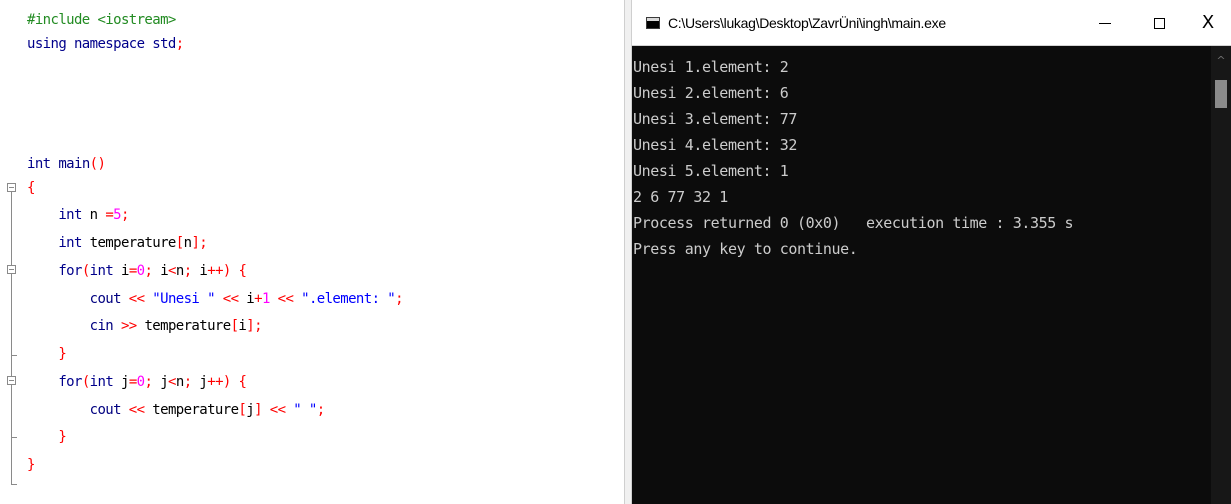  What do you see at coordinates (1221, 94) in the screenshot?
I see `scroll-thumb` at bounding box center [1221, 94].